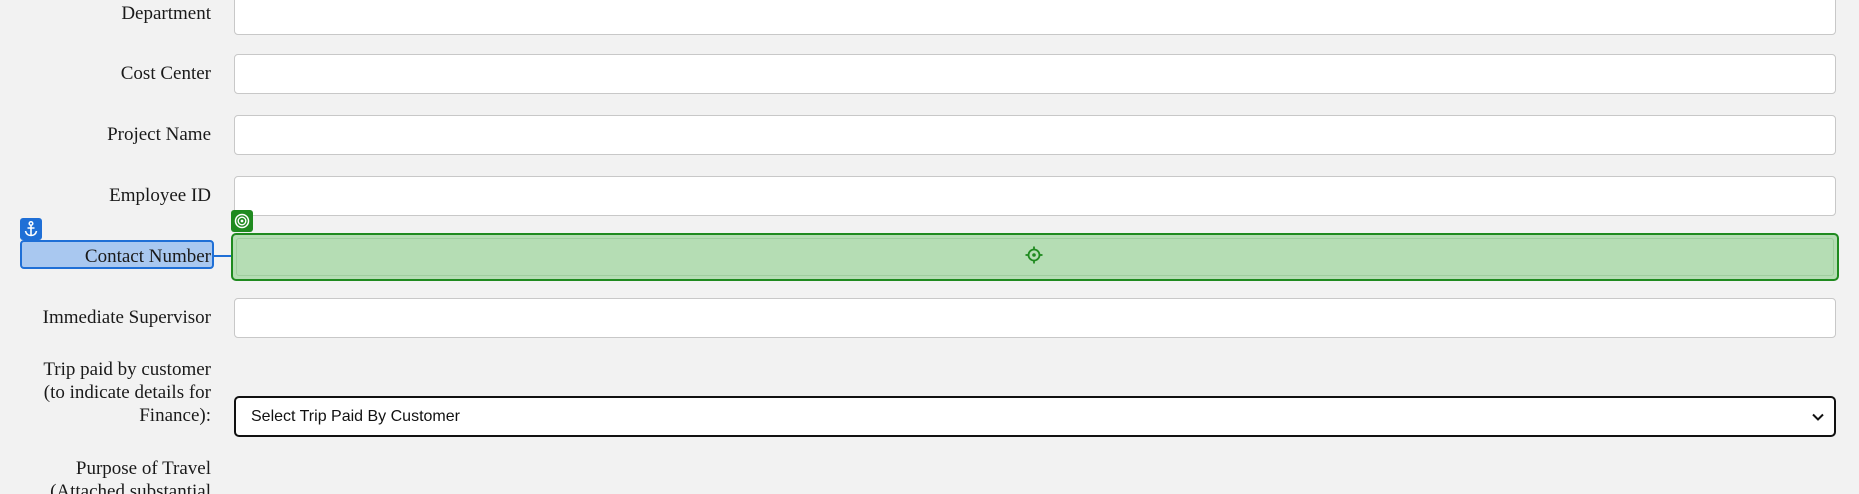 The height and width of the screenshot is (494, 1859). Describe the element at coordinates (1035, 17) in the screenshot. I see `department-input` at that location.